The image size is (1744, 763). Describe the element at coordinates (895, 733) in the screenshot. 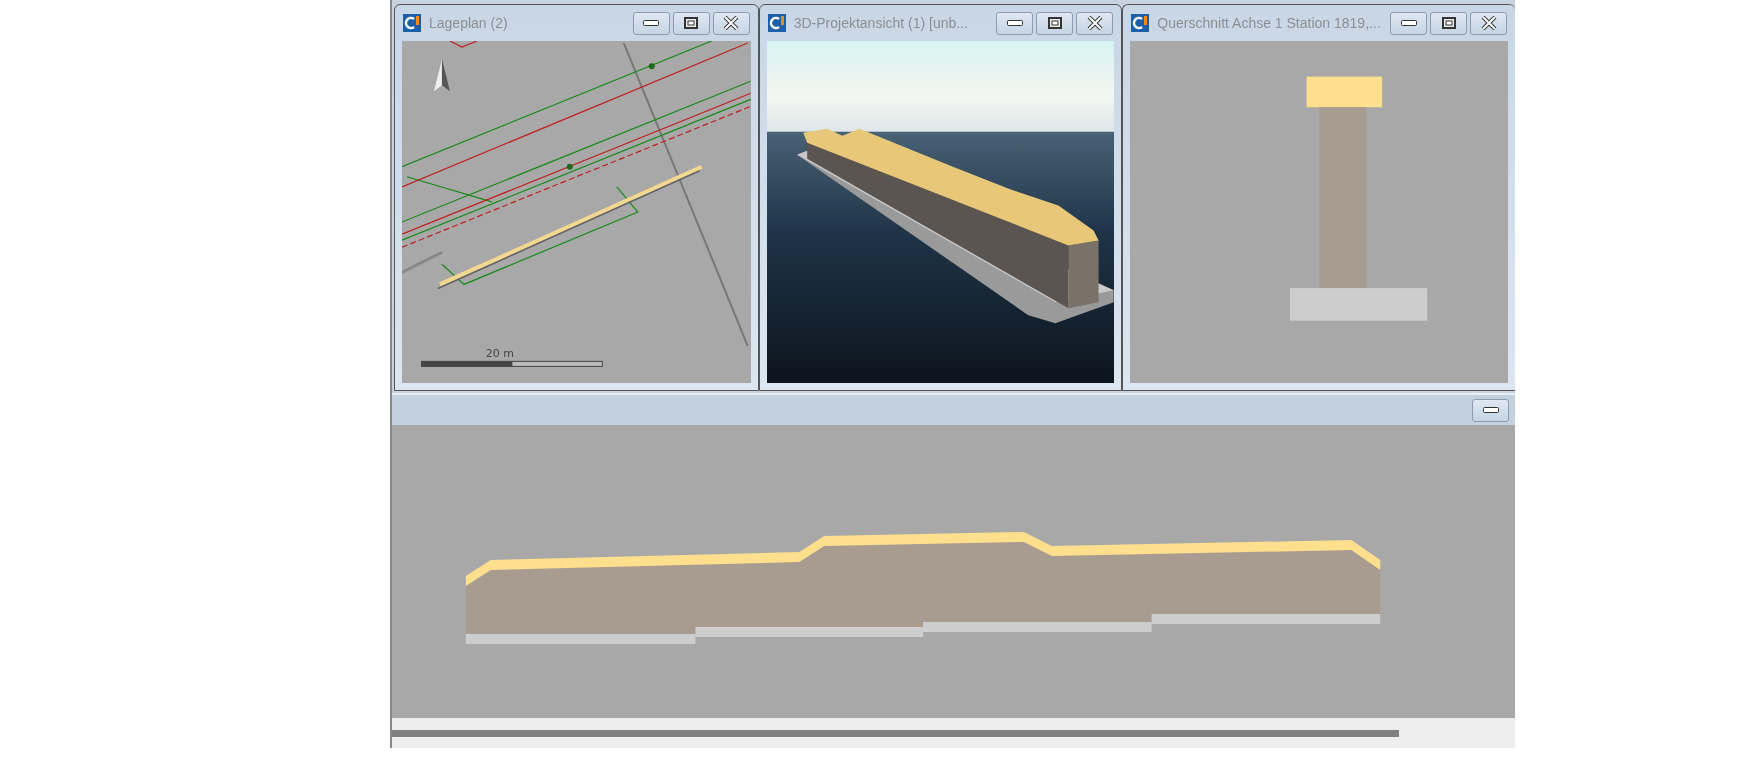

I see `scrollbar-thumb` at that location.